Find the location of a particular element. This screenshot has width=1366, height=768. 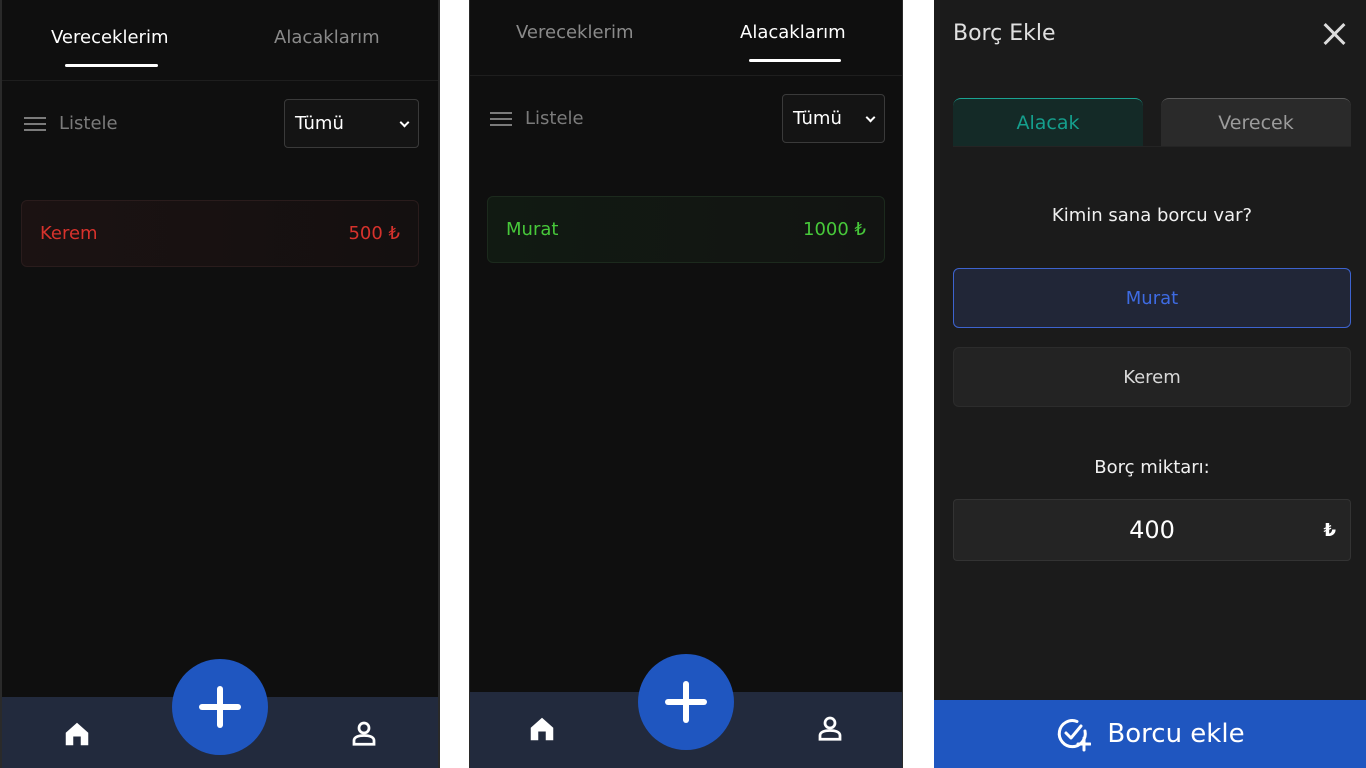

list-item: Murat 1000 ₺ is located at coordinates (686, 229).